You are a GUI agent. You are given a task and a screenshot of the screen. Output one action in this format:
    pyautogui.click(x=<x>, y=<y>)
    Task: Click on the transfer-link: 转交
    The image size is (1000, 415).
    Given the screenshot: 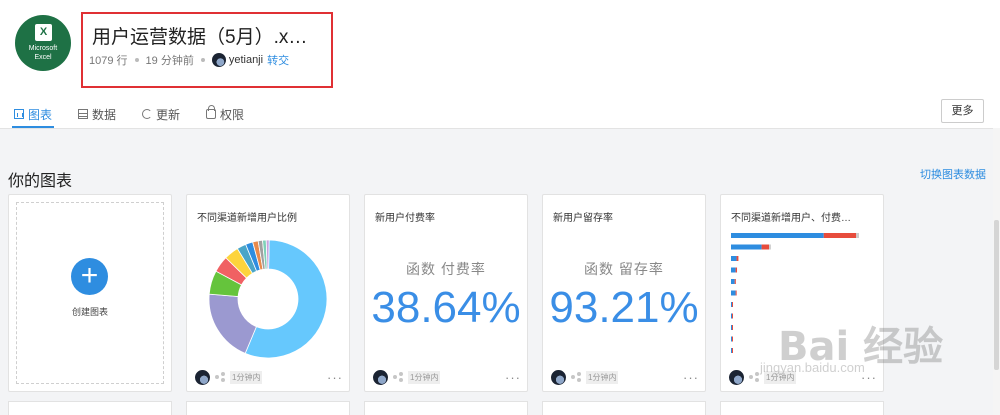 What is the action you would take?
    pyautogui.click(x=278, y=60)
    